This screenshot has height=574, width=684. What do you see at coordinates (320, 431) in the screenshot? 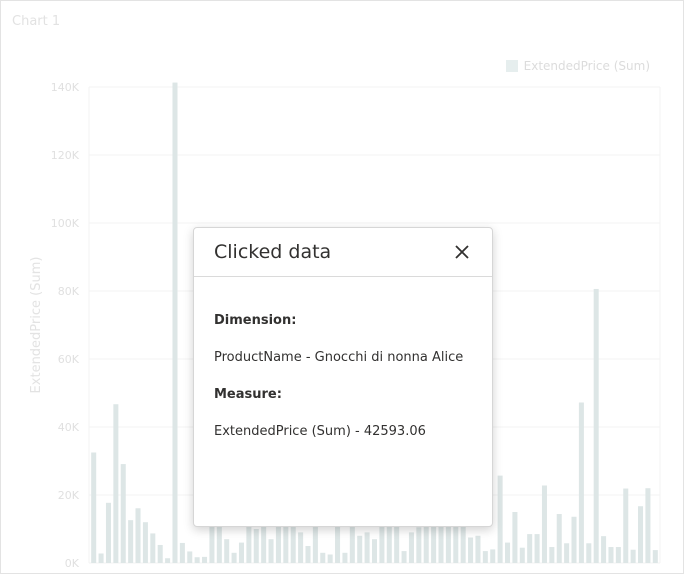
I see `measure-value: ExtendedPrice (Sum) - 42593.06` at bounding box center [320, 431].